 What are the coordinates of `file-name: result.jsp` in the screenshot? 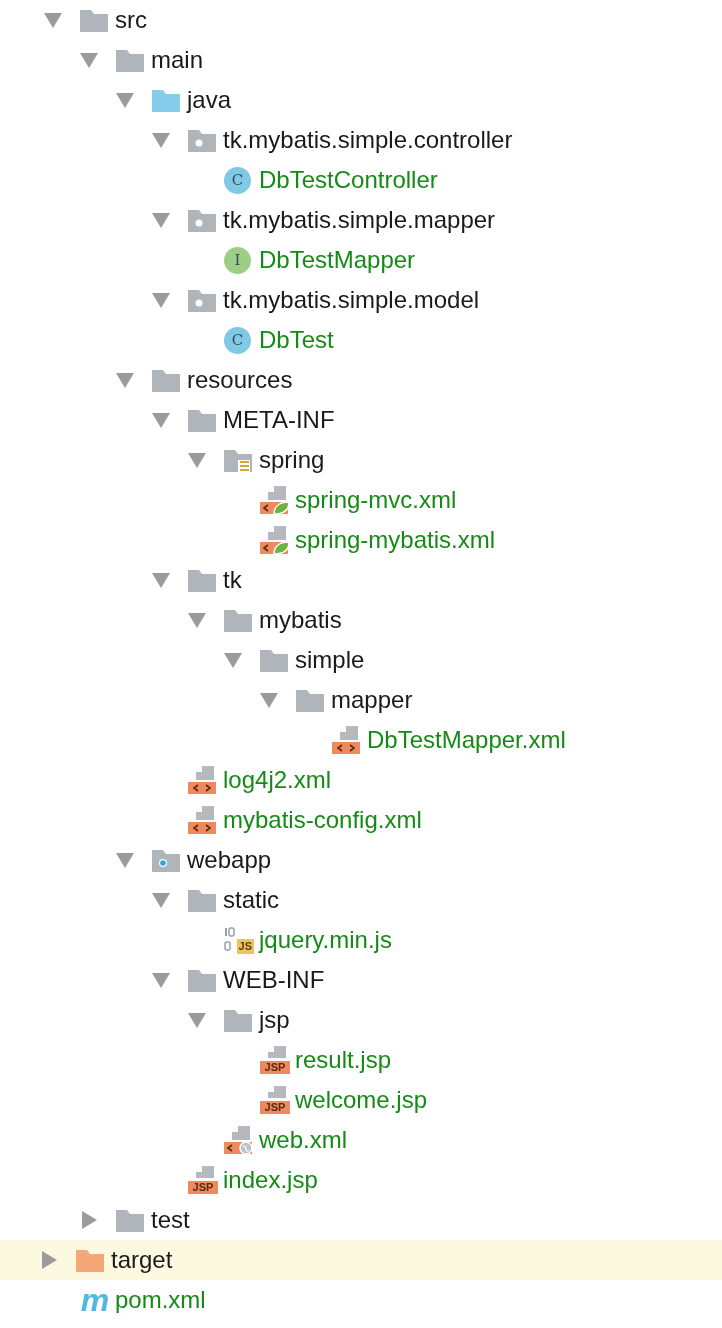 It's located at (343, 1060).